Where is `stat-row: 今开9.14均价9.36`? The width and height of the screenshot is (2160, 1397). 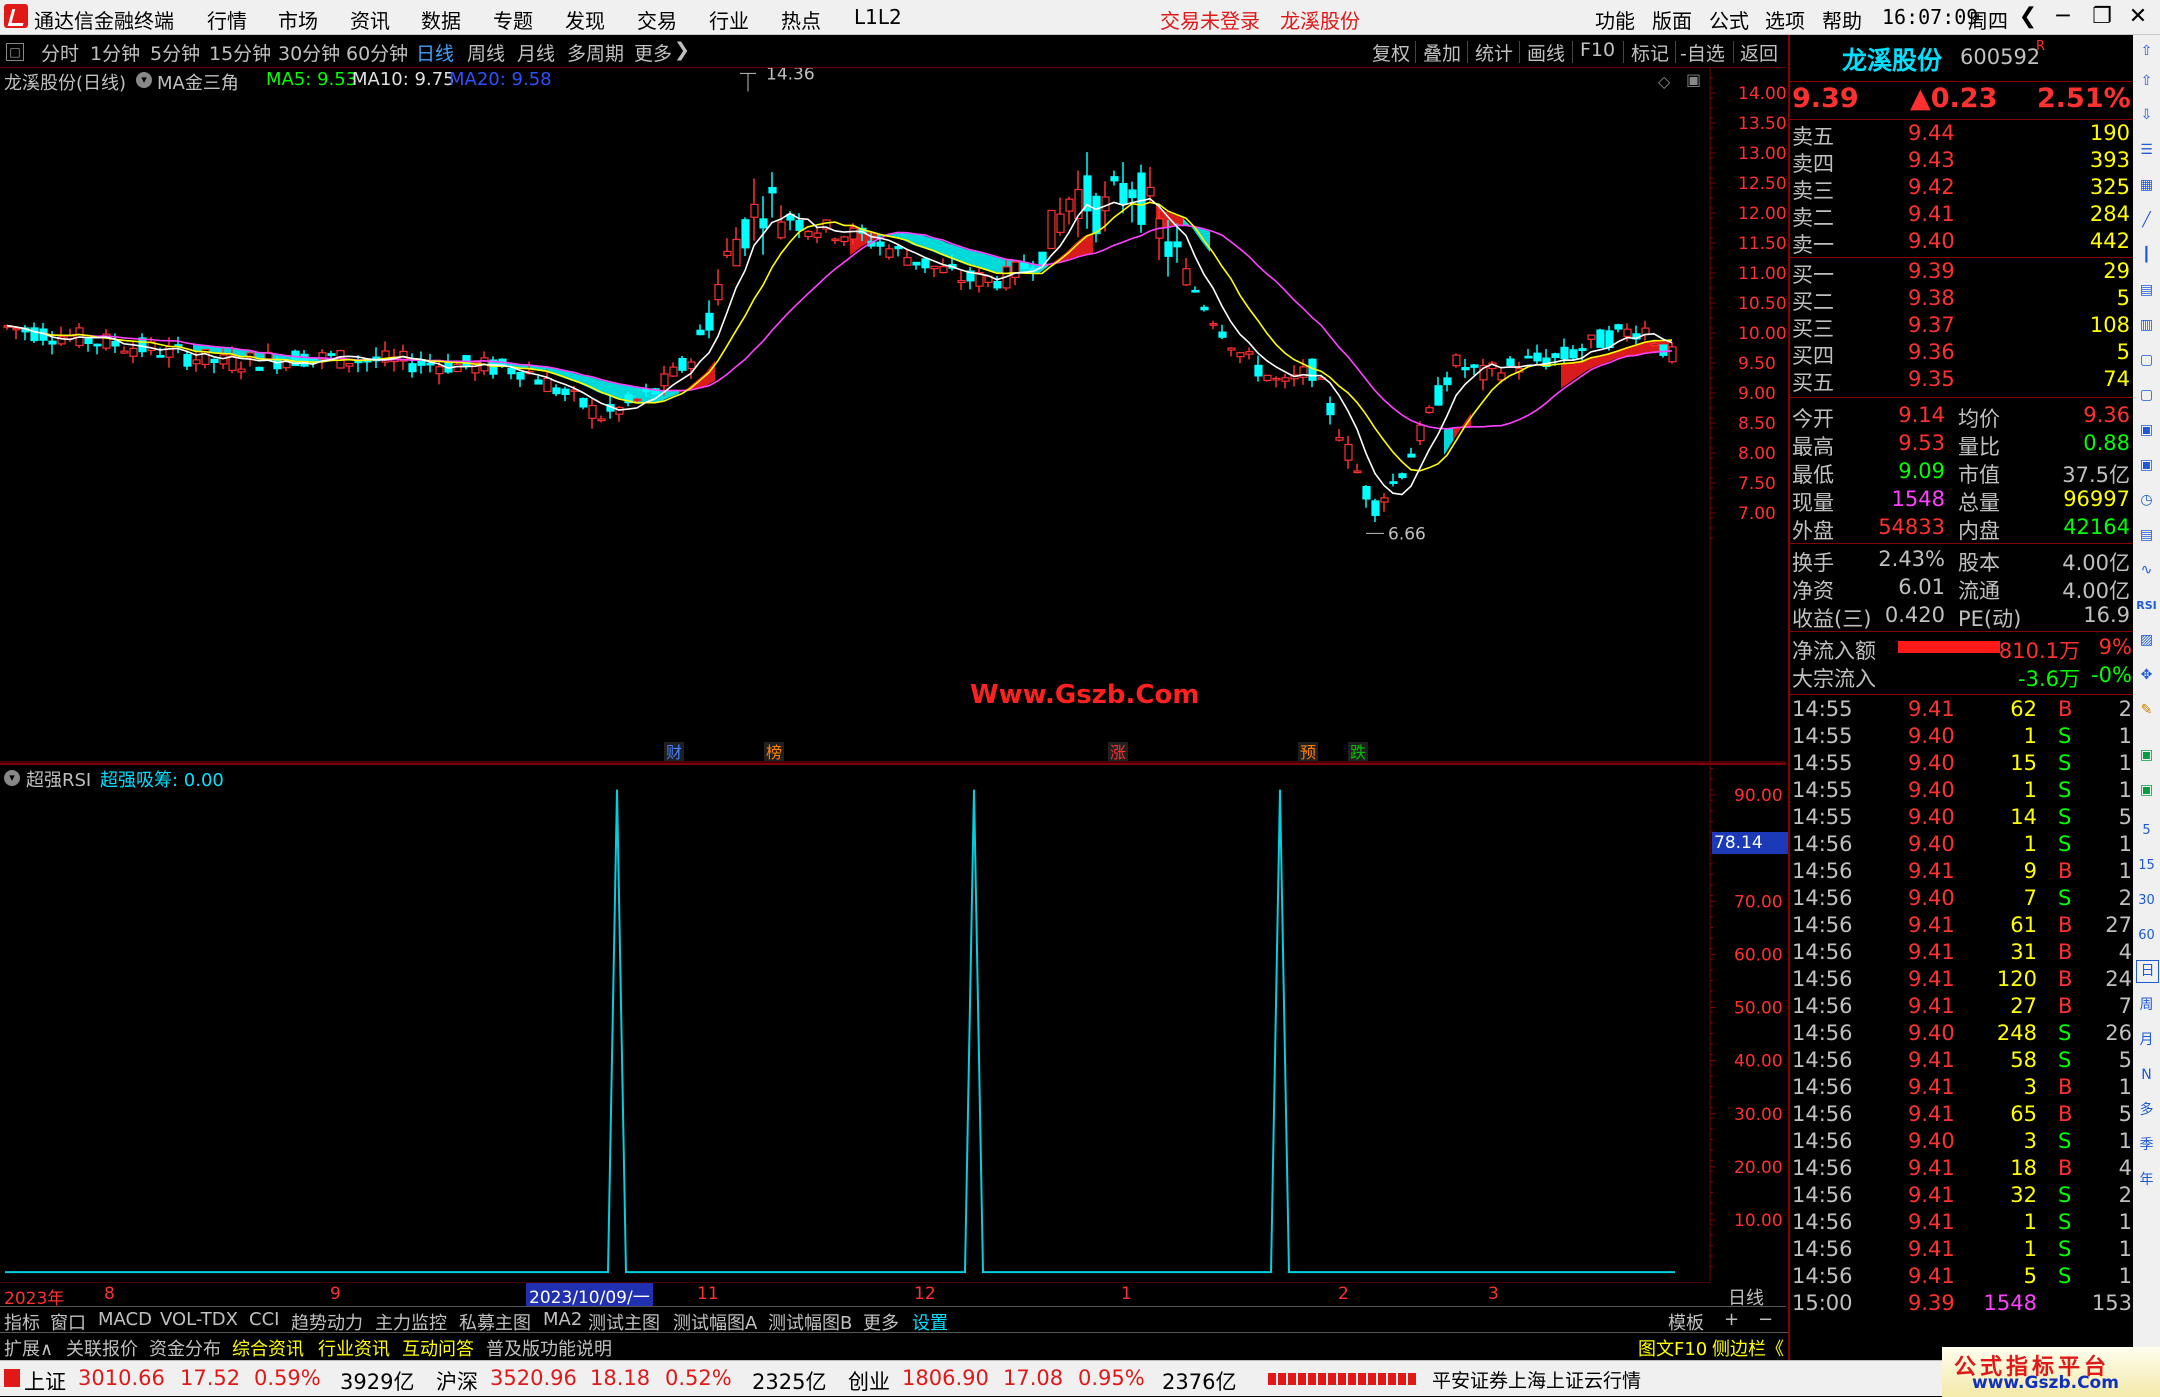
stat-row: 今开9.14均价9.36 is located at coordinates (1962, 416).